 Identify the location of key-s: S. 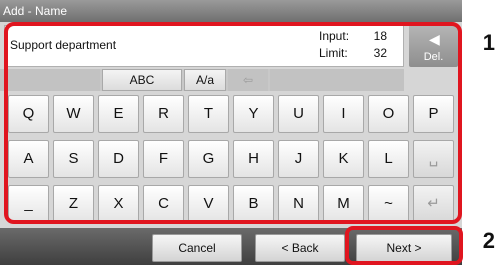
(73, 159).